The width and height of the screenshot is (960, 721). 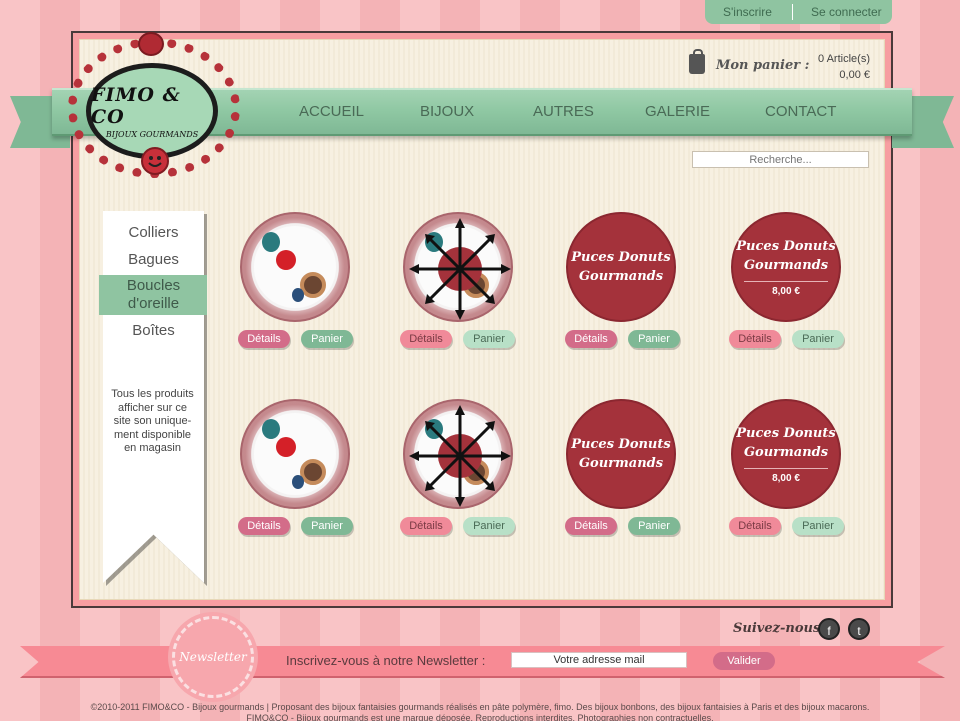 What do you see at coordinates (792, 12) in the screenshot?
I see `account-divider` at bounding box center [792, 12].